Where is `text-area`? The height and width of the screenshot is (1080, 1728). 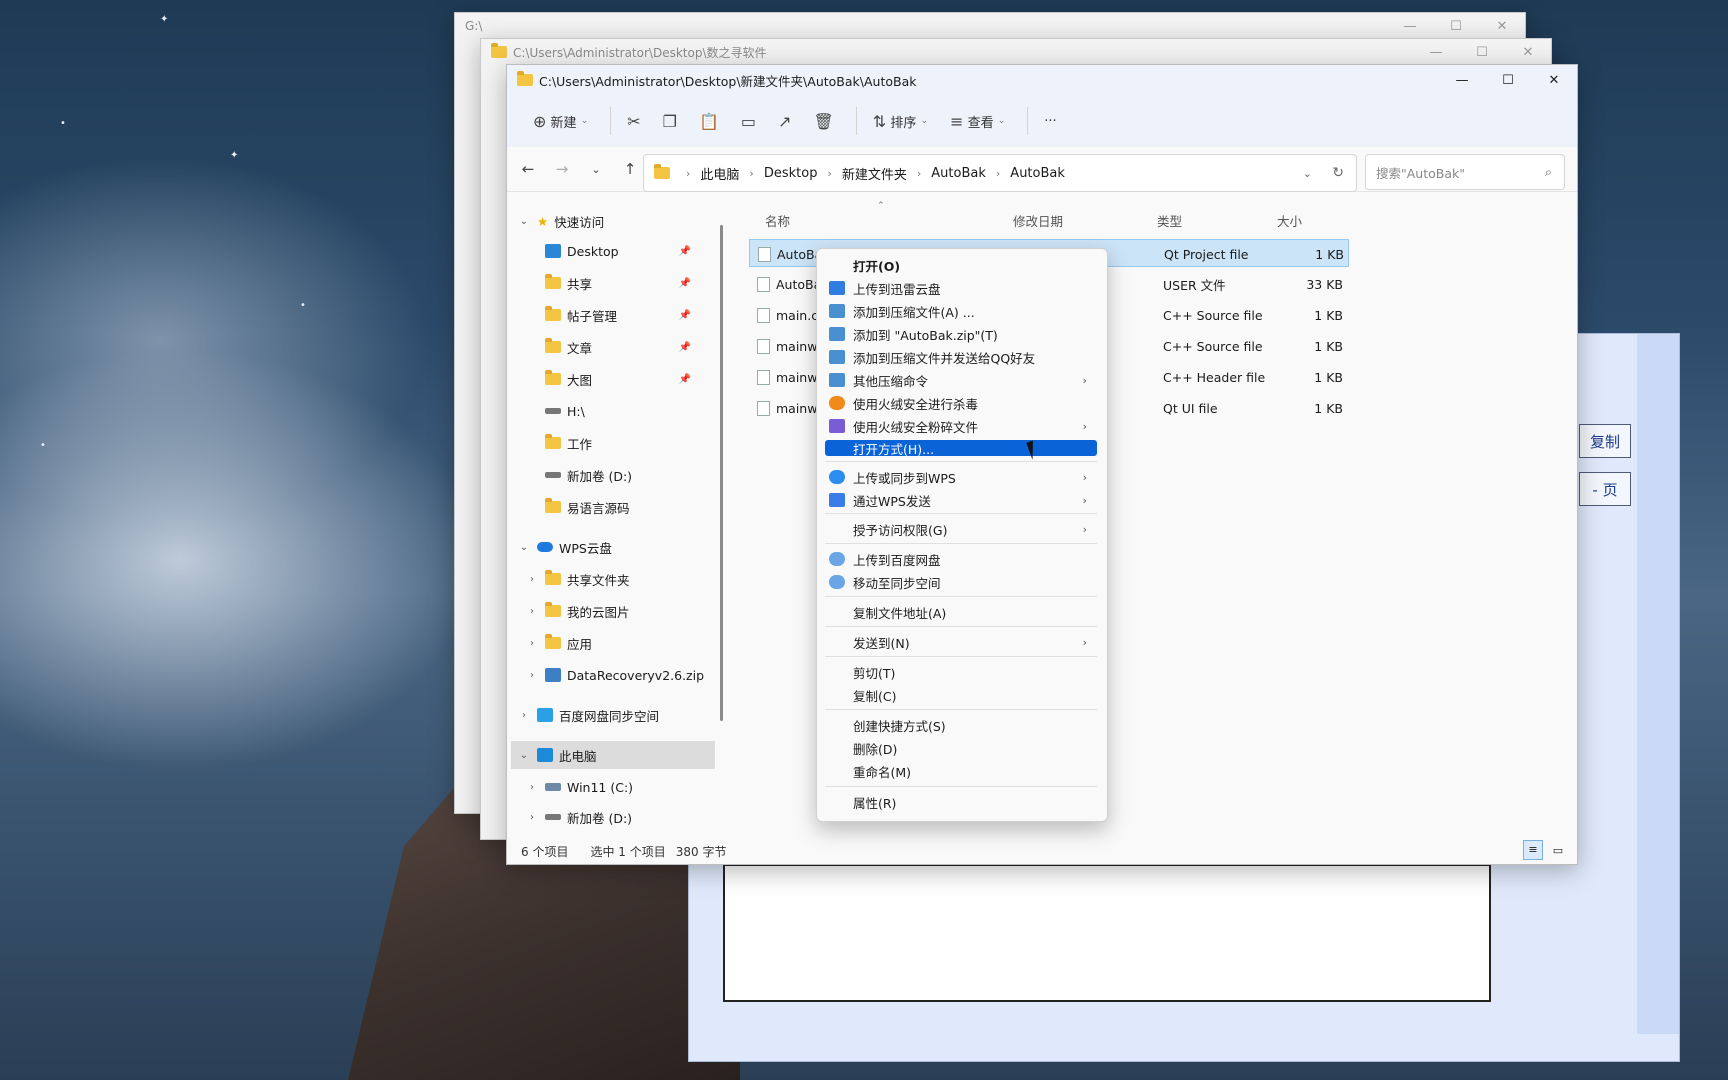 text-area is located at coordinates (1107, 933).